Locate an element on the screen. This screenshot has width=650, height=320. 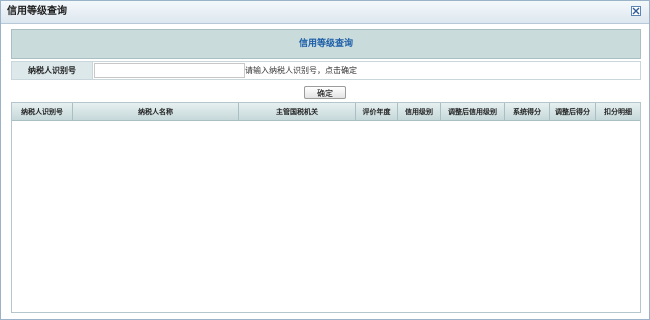
column-header-system-score: 系统得分 is located at coordinates (527, 112).